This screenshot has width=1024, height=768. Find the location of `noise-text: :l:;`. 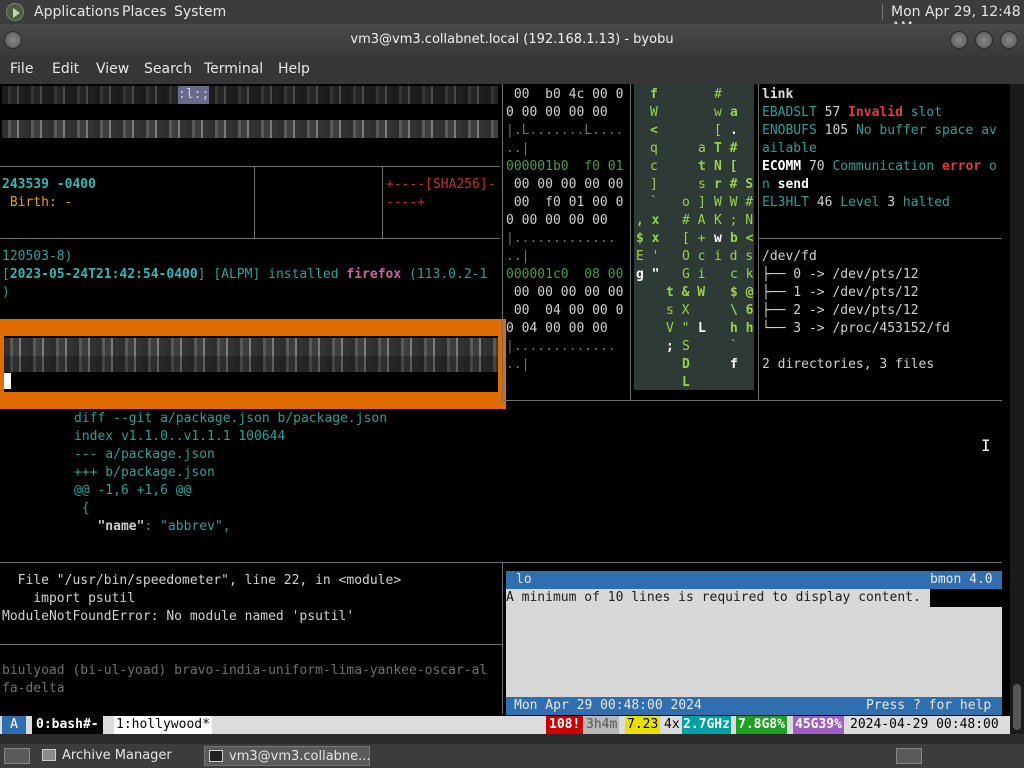

noise-text: :l:; is located at coordinates (194, 95).